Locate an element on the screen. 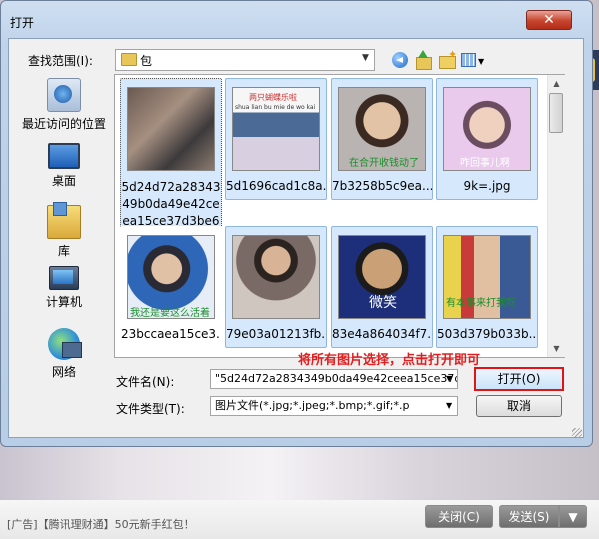  network-icon is located at coordinates (65, 344).